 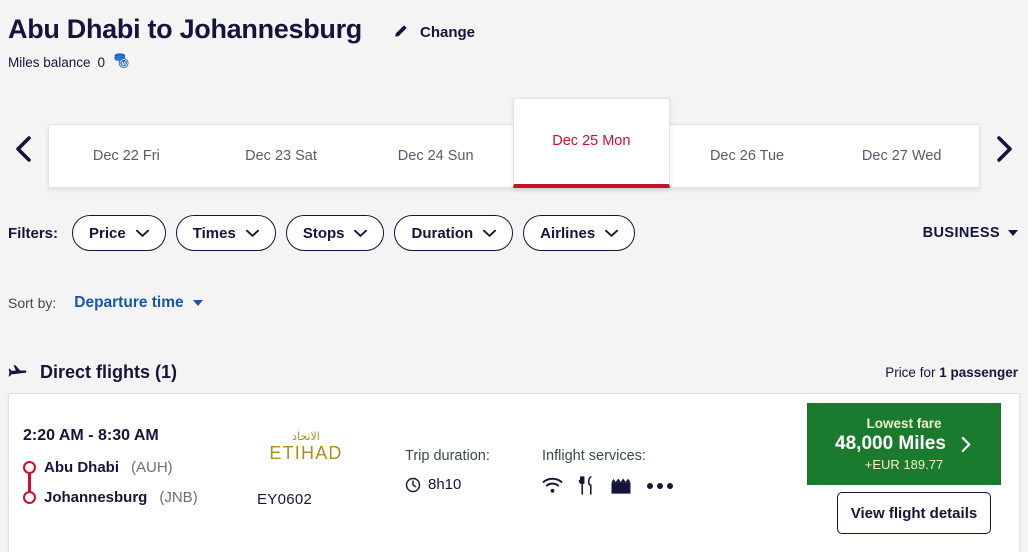 I want to click on sort-bar: Sort by: Departure time, so click(x=105, y=303).